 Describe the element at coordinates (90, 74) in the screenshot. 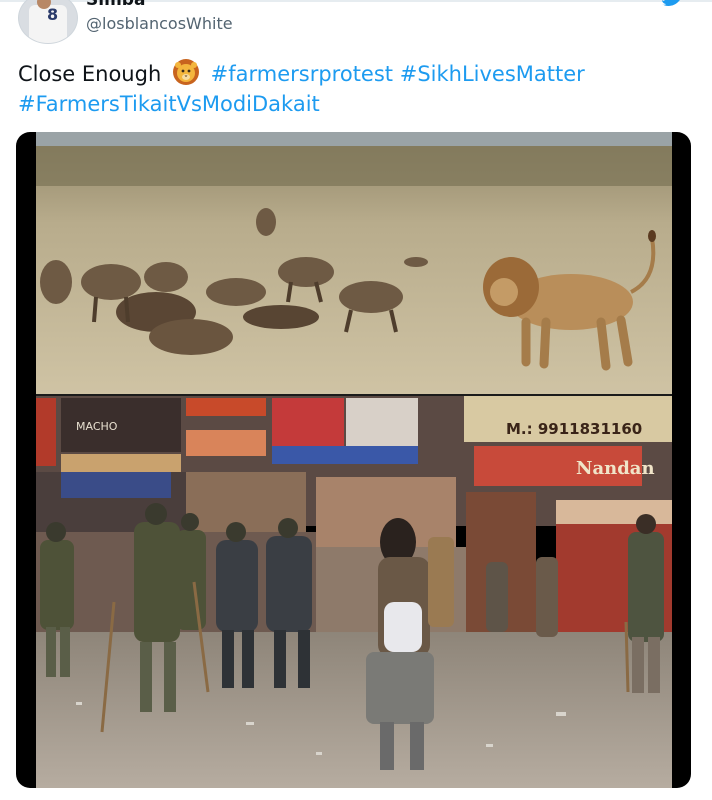

I see `tweet-text-prefix: Close Enough` at that location.